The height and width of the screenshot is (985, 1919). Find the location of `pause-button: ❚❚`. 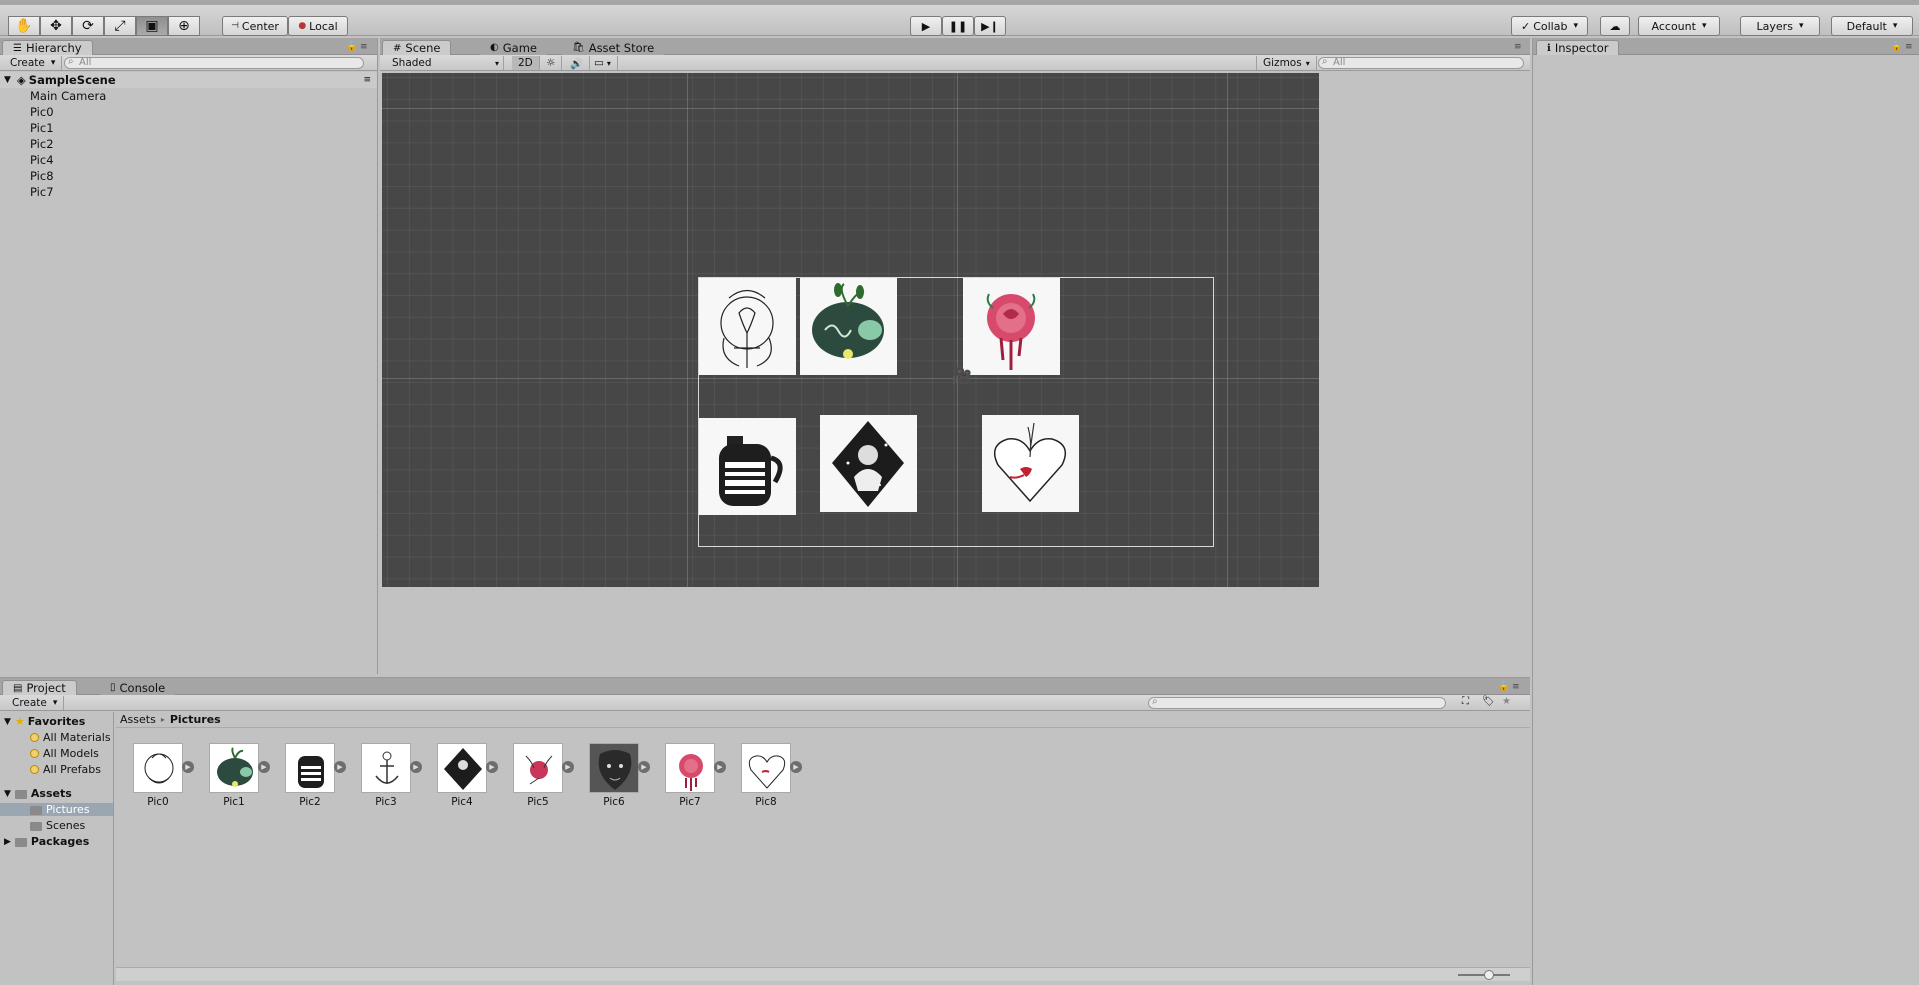

pause-button: ❚❚ is located at coordinates (958, 26).